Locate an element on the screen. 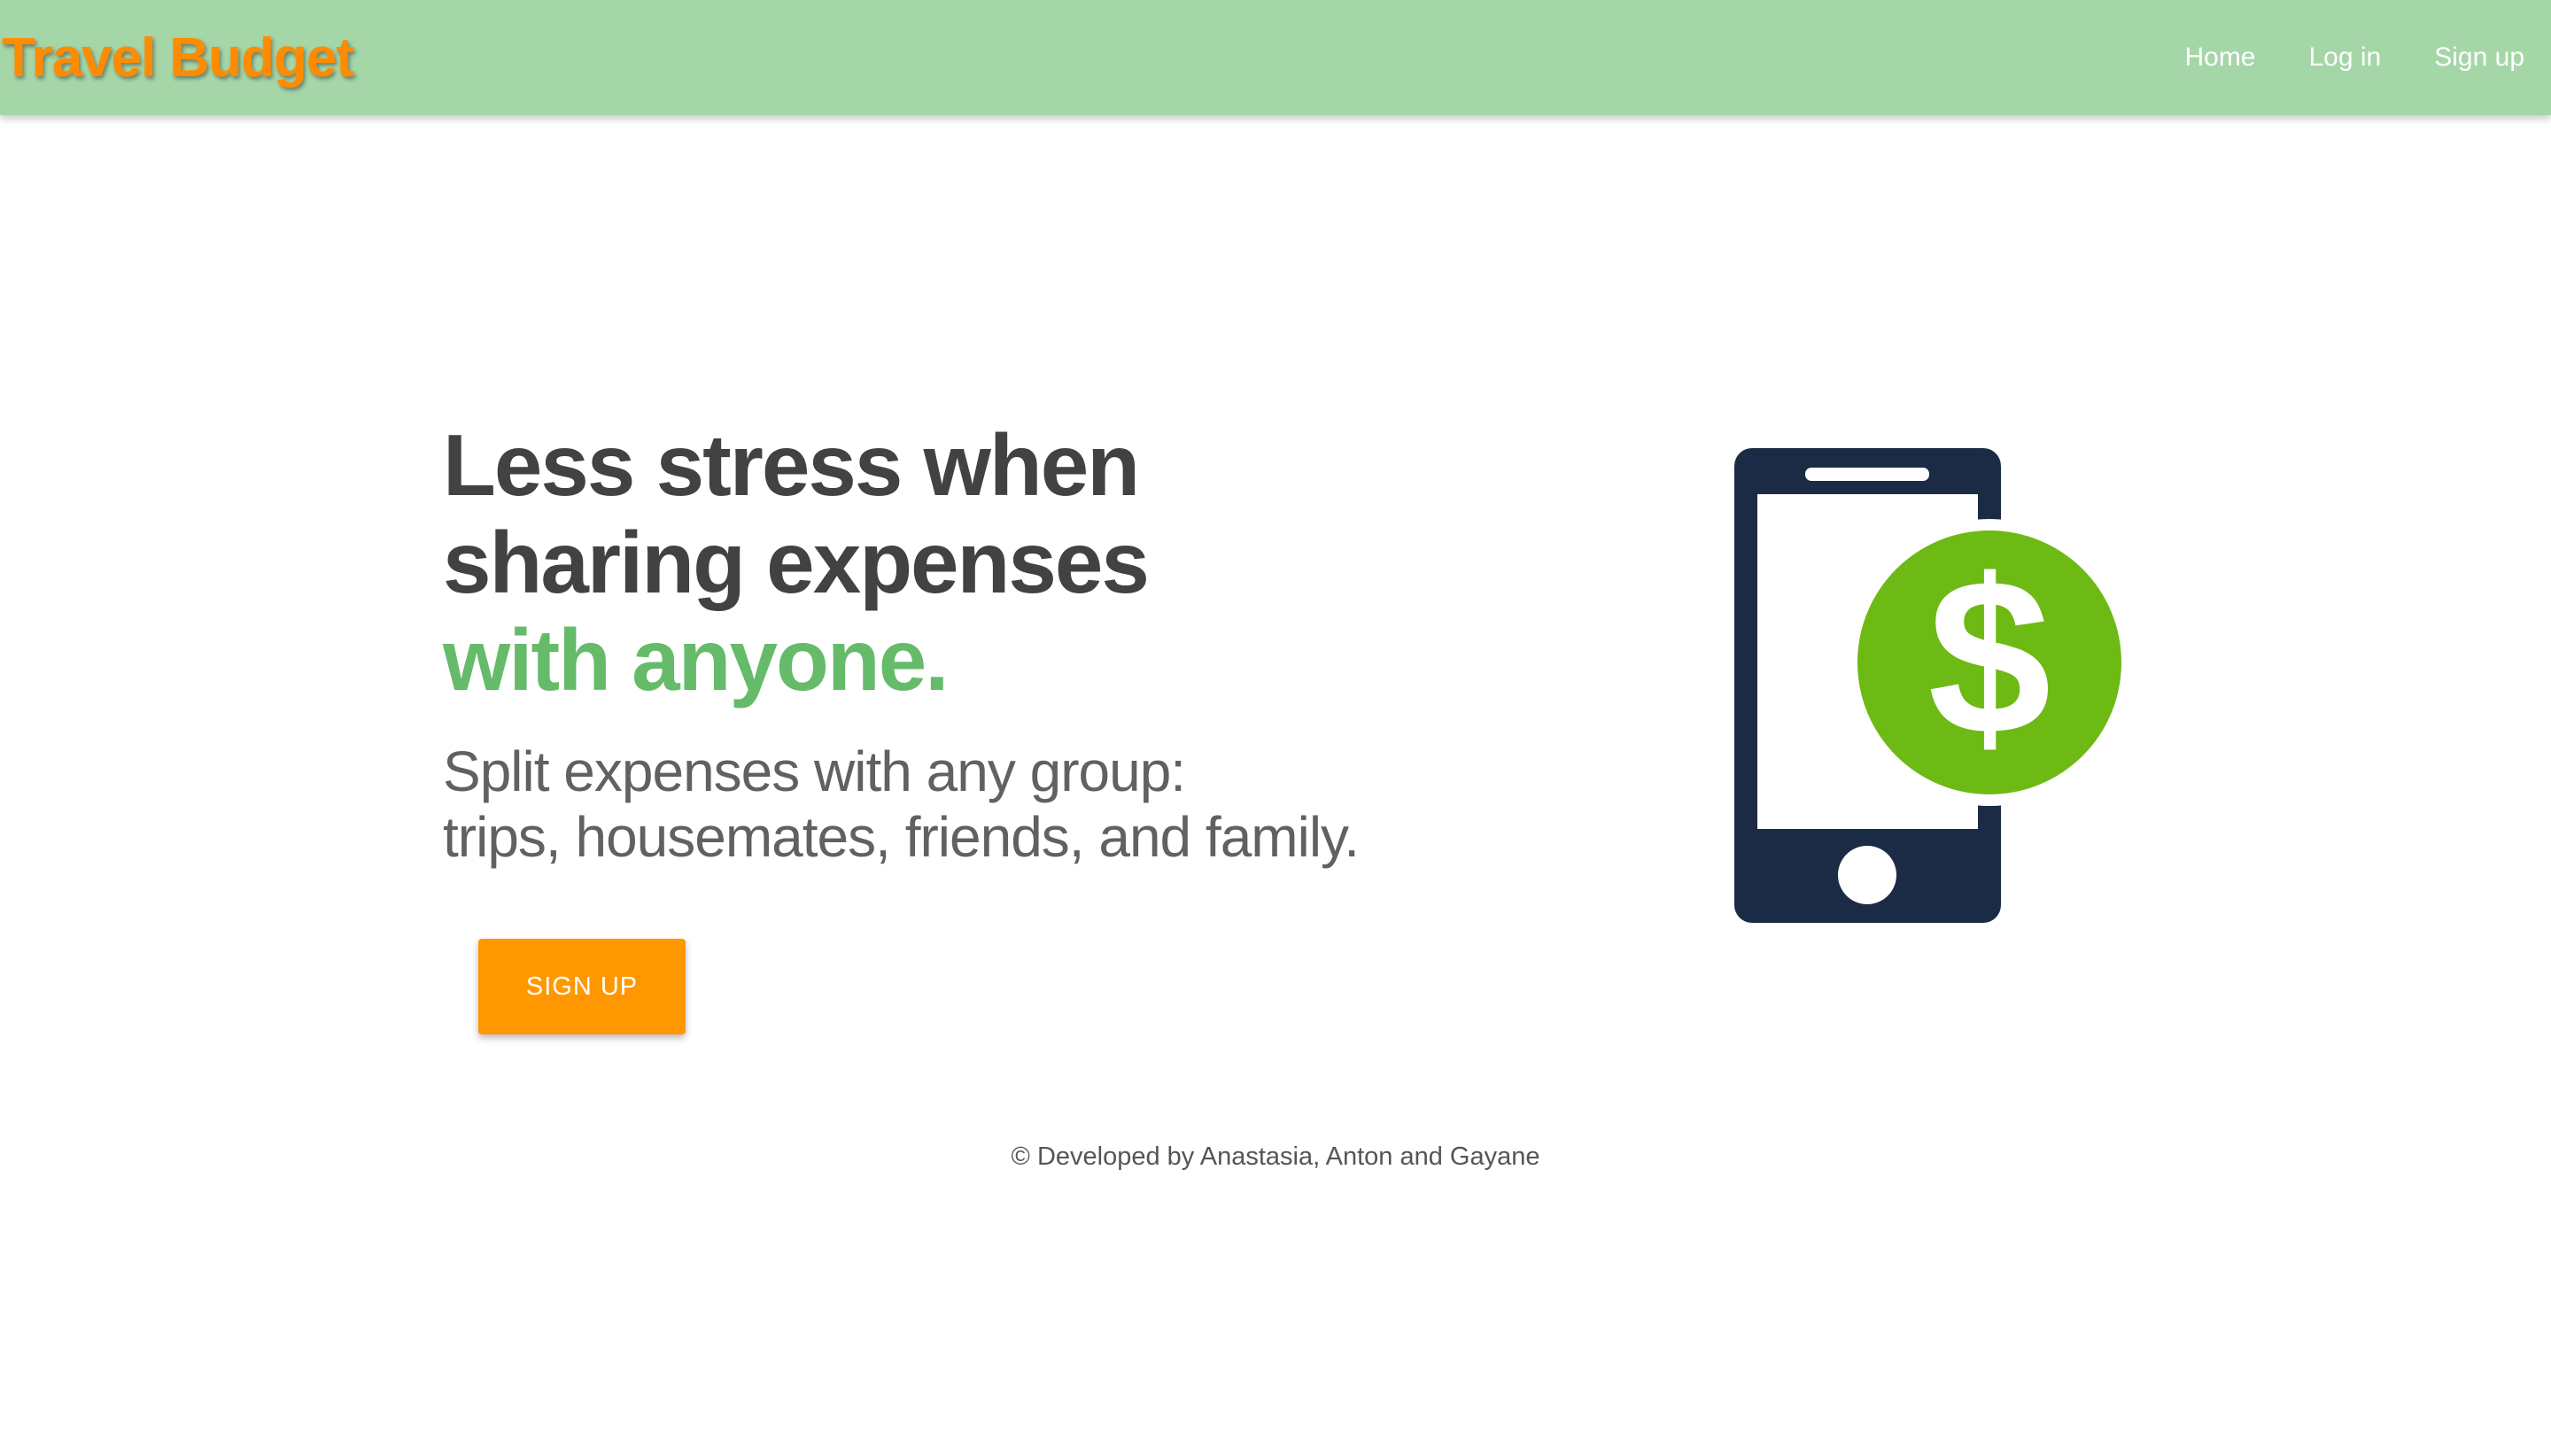 The height and width of the screenshot is (1456, 2551). subtitle-line-1: Split expenses with any group: is located at coordinates (814, 771).